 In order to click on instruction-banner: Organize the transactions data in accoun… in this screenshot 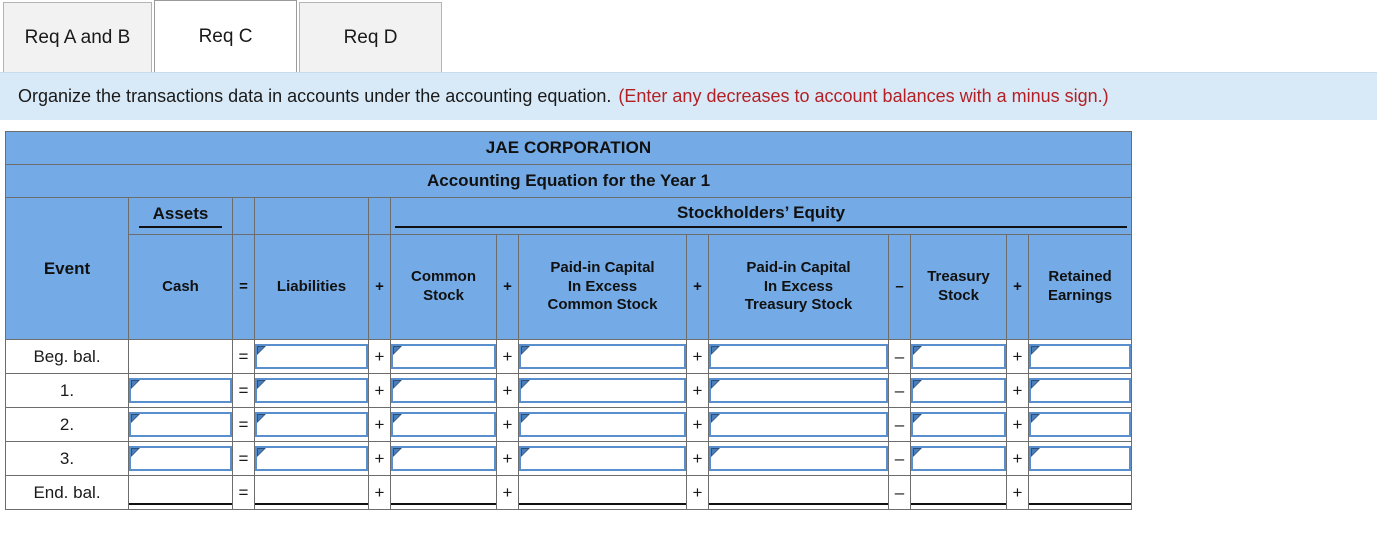, I will do `click(688, 96)`.